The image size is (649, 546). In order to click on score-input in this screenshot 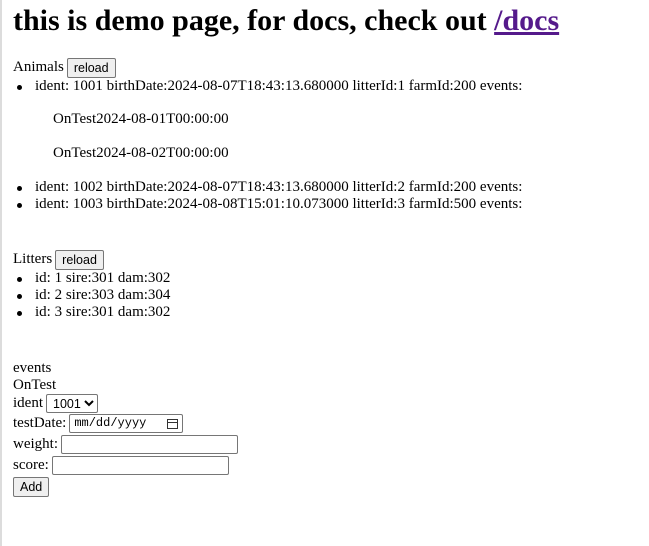, I will do `click(140, 465)`.